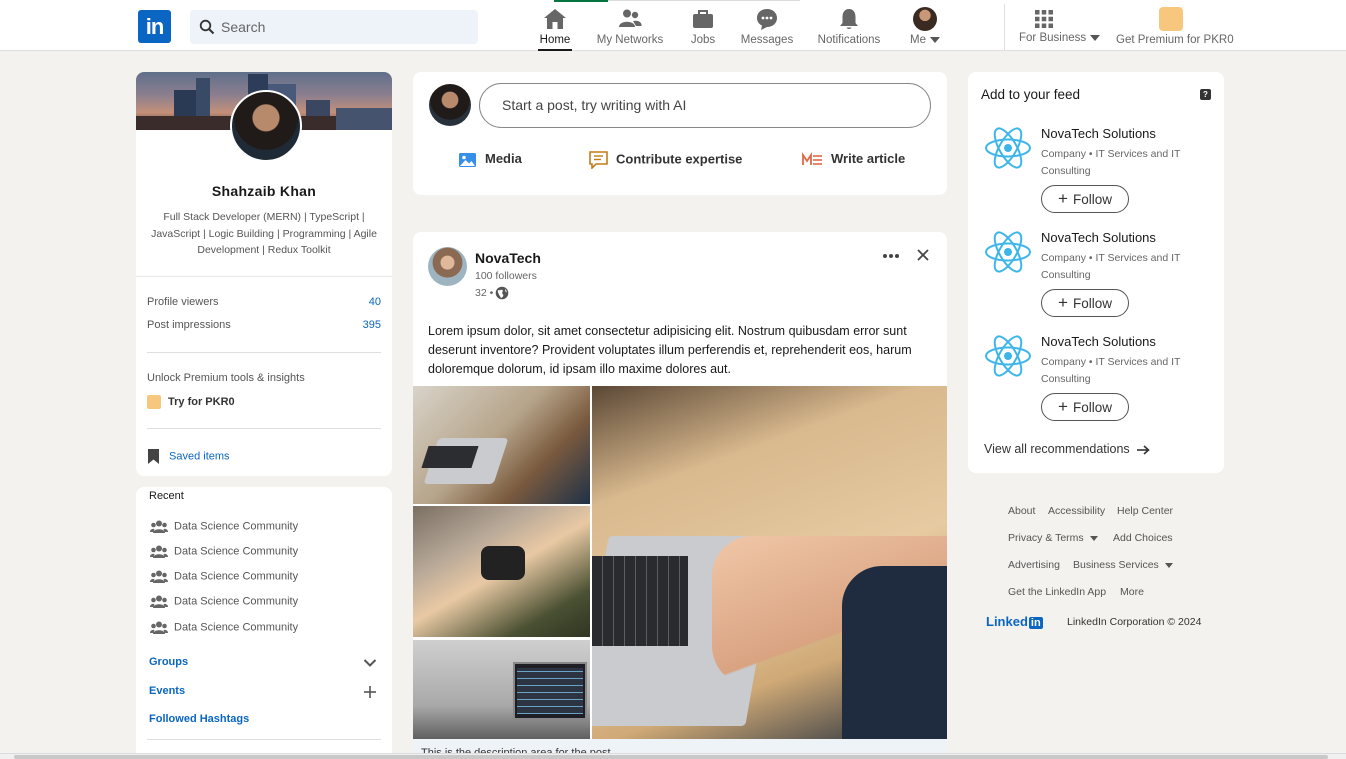  I want to click on network-icon, so click(630, 18).